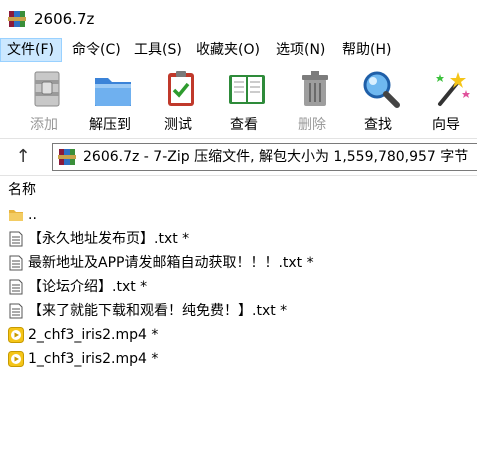  Describe the element at coordinates (93, 335) in the screenshot. I see `file-name: 2_chf3_iris2.mp4 *` at that location.